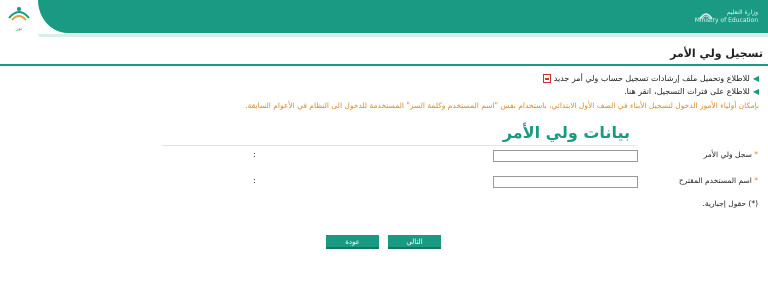 This screenshot has height=293, width=768. Describe the element at coordinates (716, 53) in the screenshot. I see `page-title: تسجيل ولي الأمر` at that location.